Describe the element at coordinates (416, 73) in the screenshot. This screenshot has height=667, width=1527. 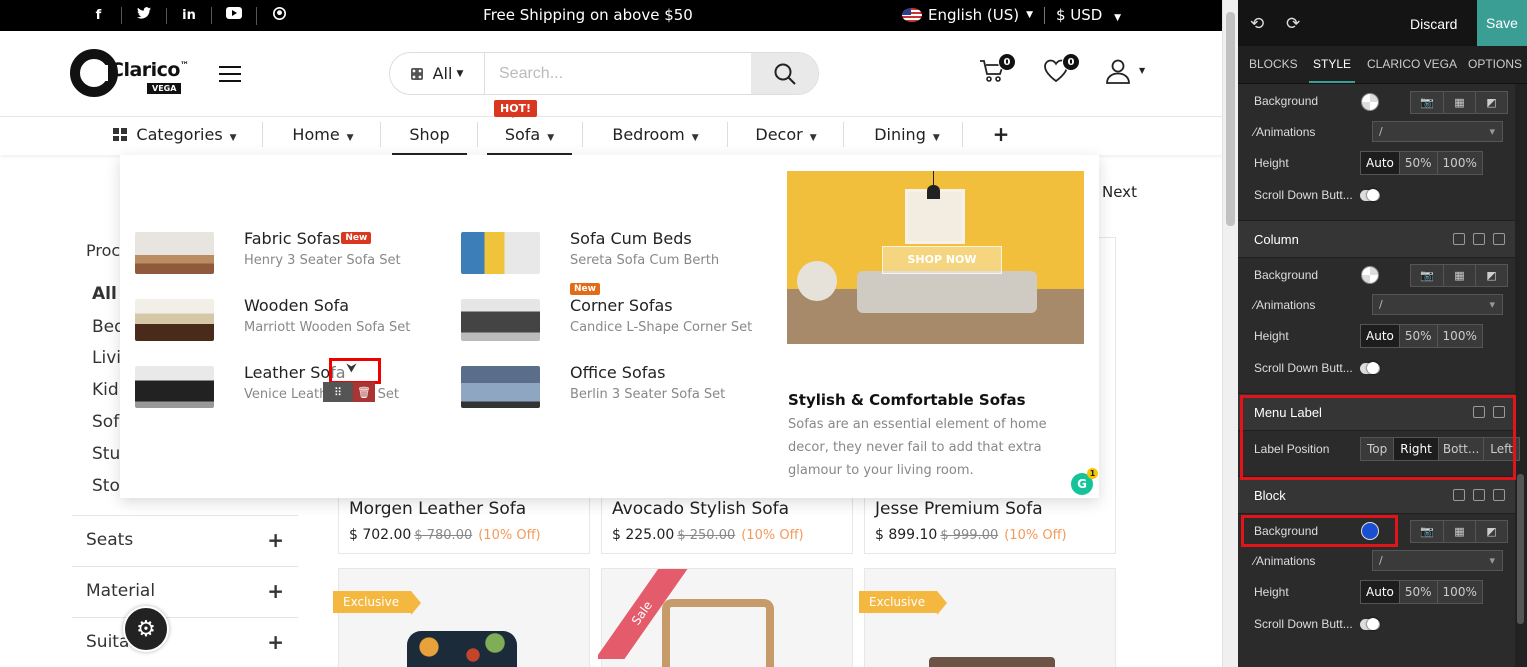
I see `grid-icon` at that location.